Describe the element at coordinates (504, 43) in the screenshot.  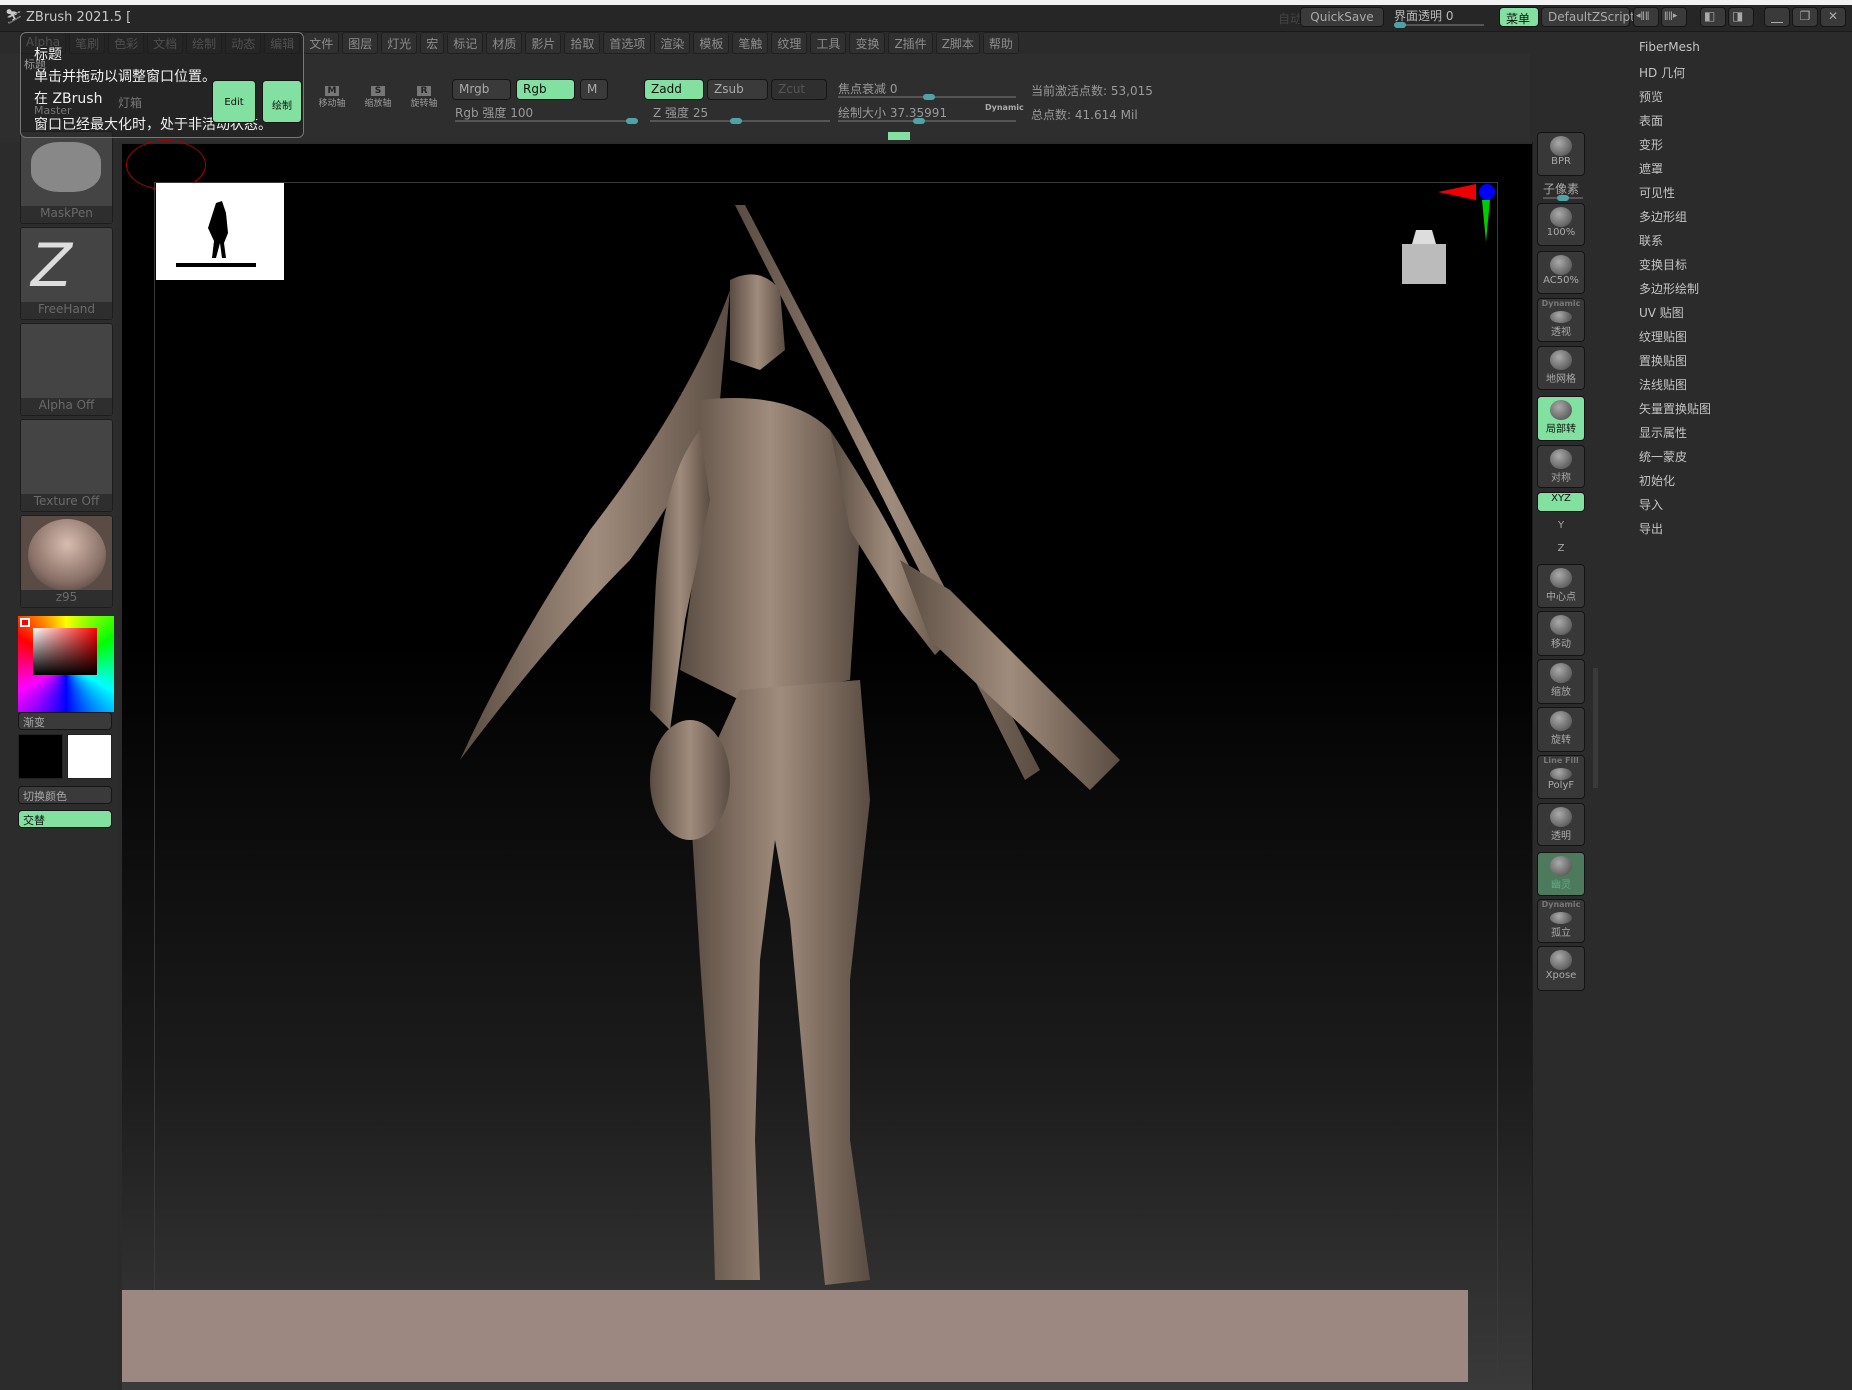
I see `menu-12: 材质` at that location.